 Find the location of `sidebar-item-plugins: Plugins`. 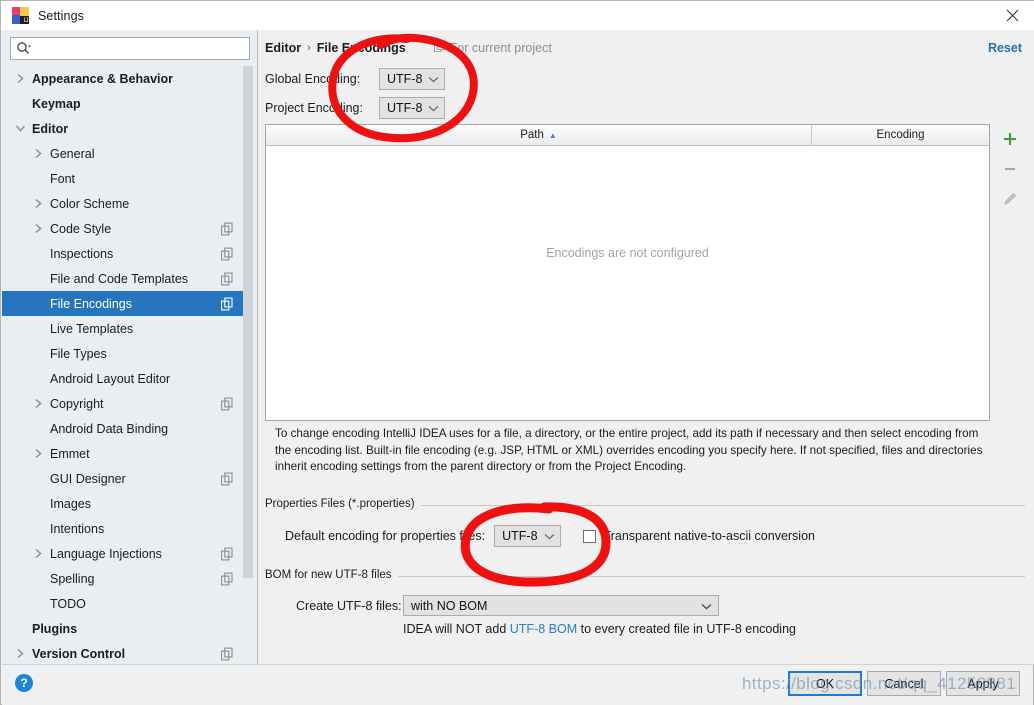

sidebar-item-plugins: Plugins is located at coordinates (123, 628).